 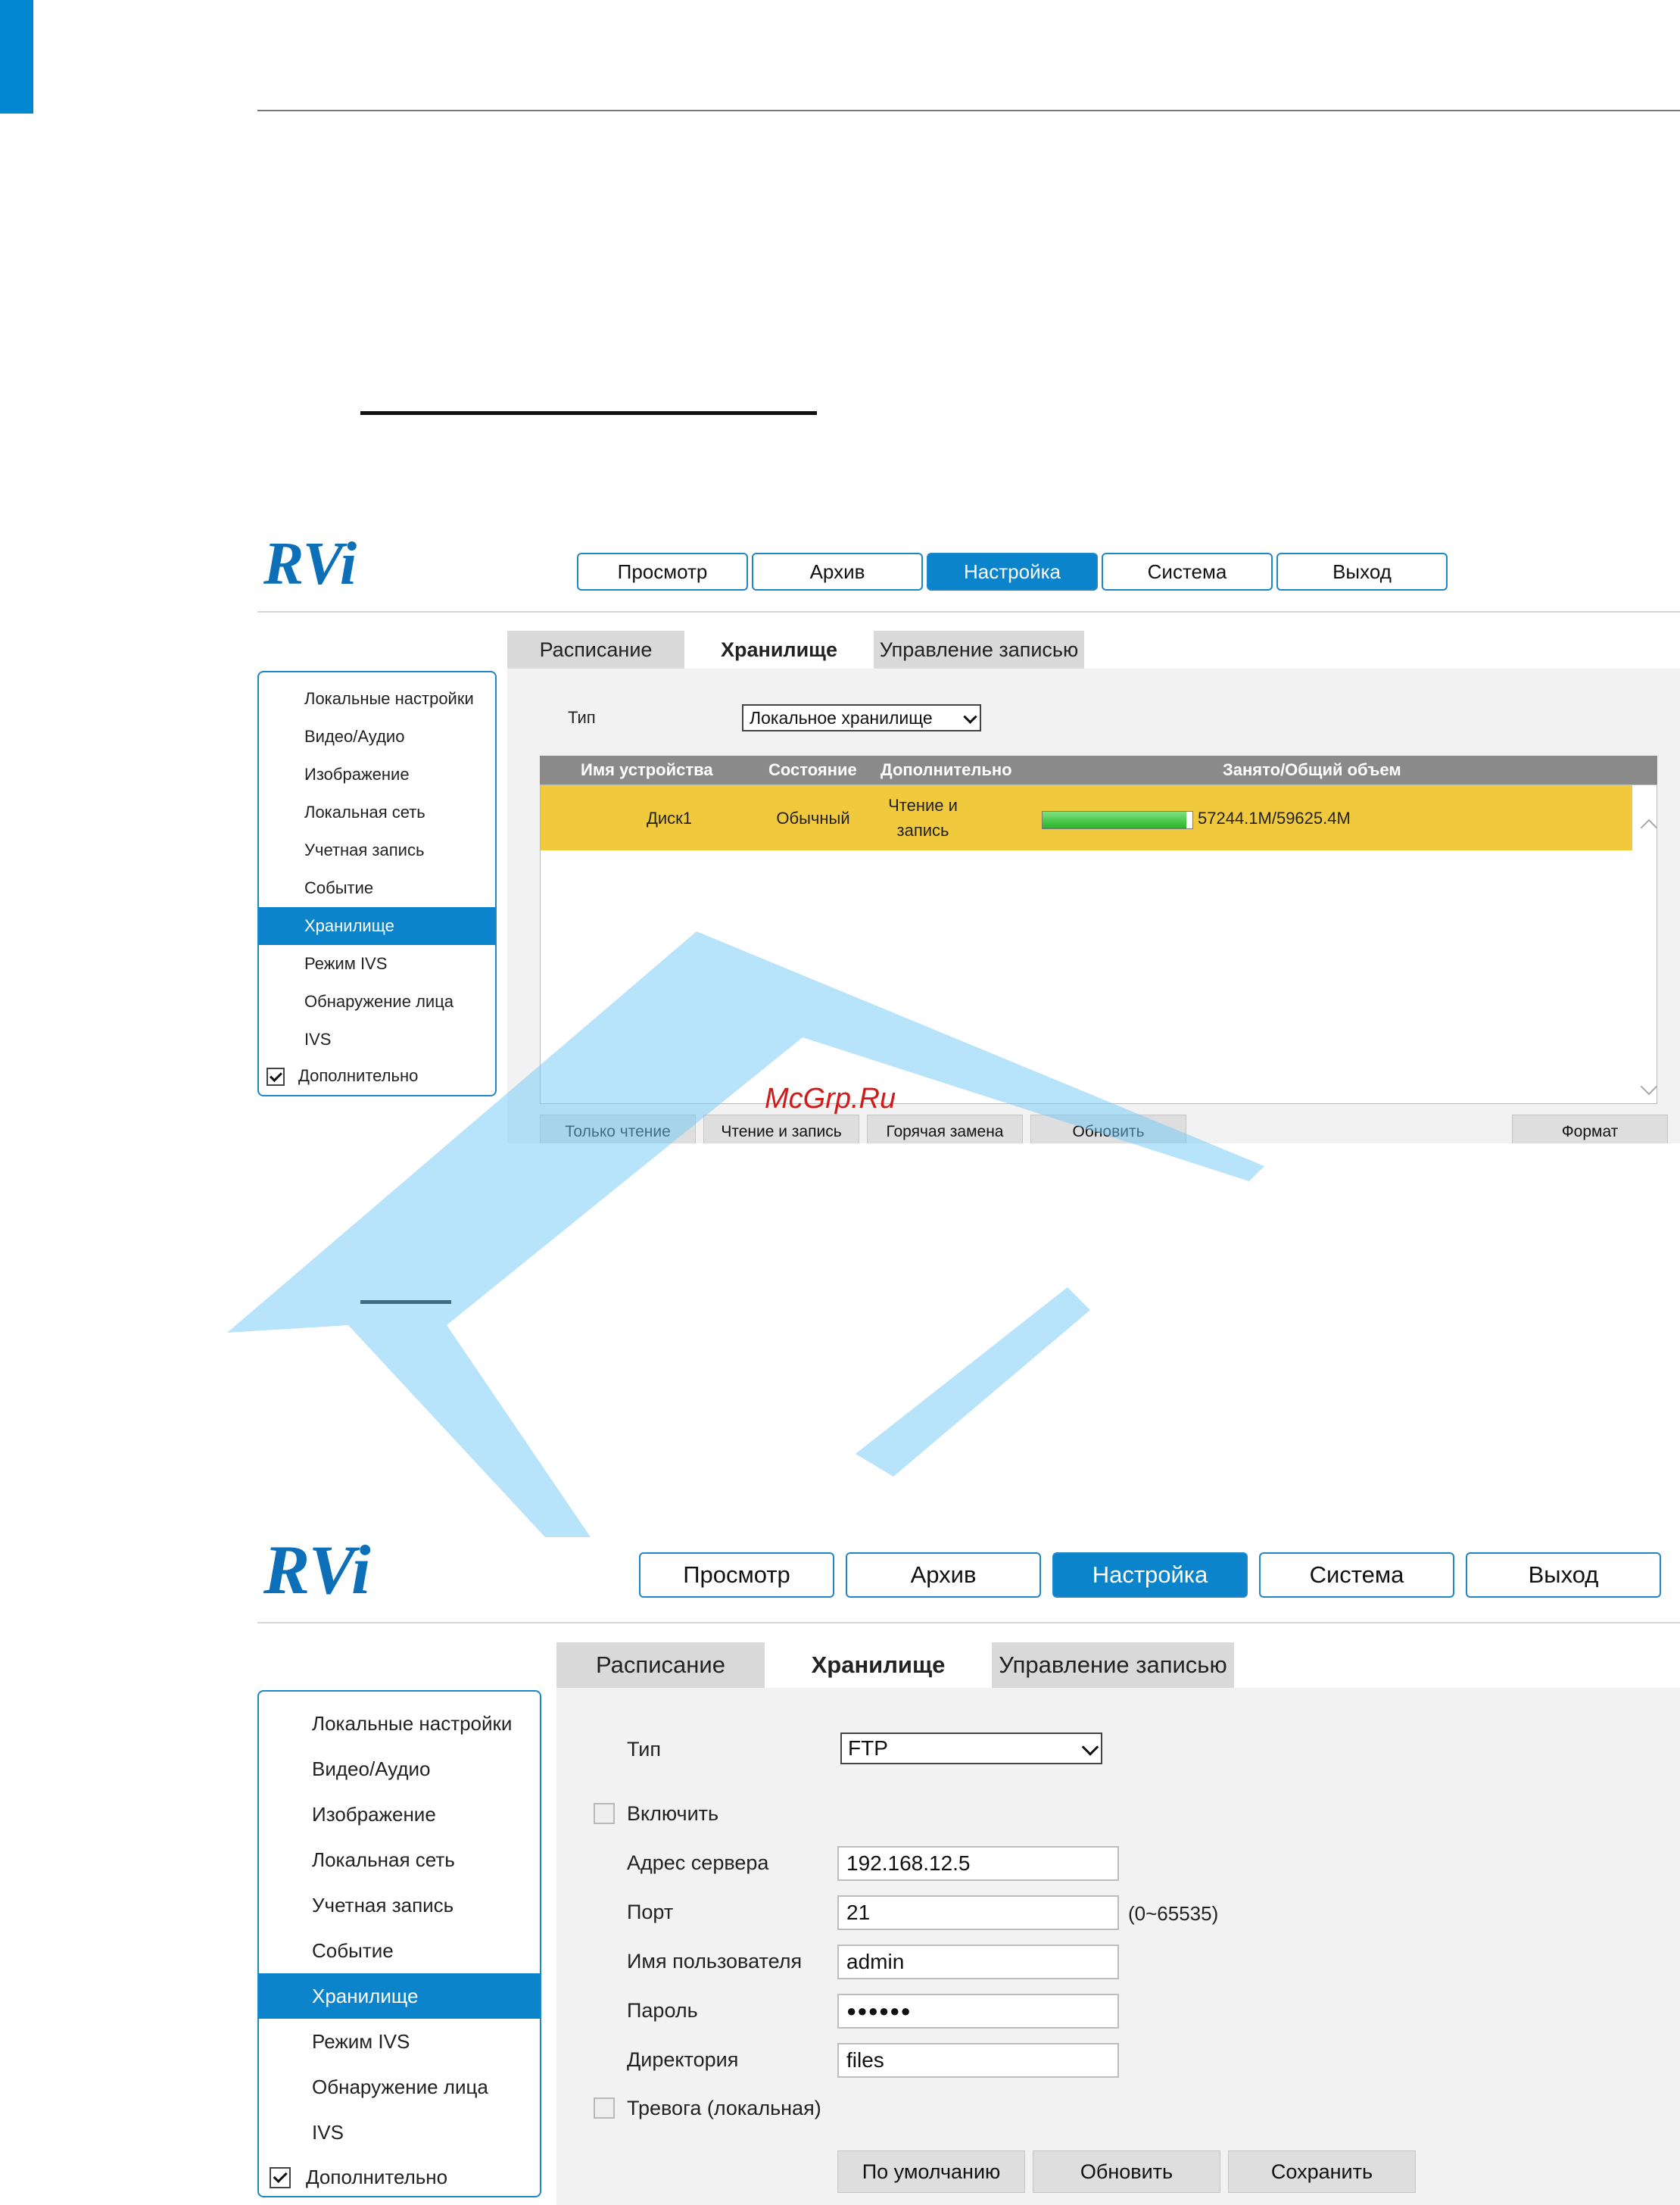 I want to click on storage-type-value: FTP, so click(x=868, y=1748).